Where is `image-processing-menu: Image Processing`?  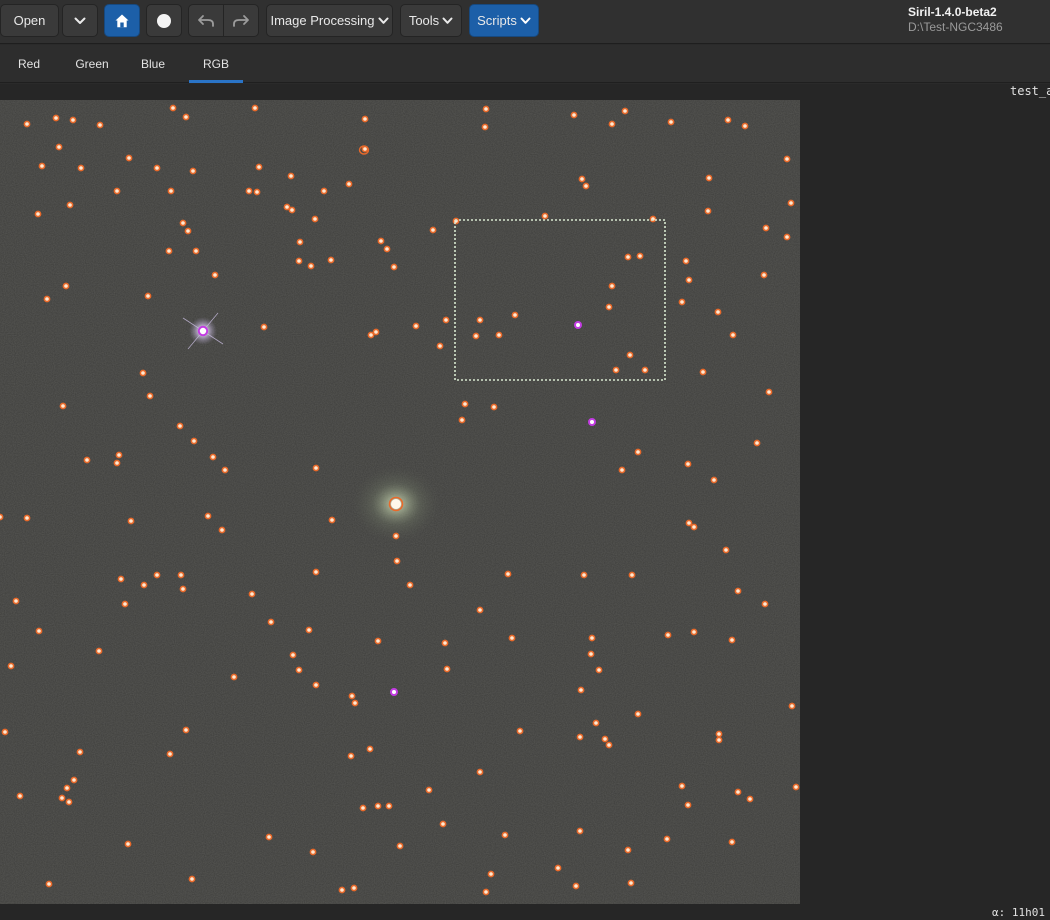 image-processing-menu: Image Processing is located at coordinates (329, 20).